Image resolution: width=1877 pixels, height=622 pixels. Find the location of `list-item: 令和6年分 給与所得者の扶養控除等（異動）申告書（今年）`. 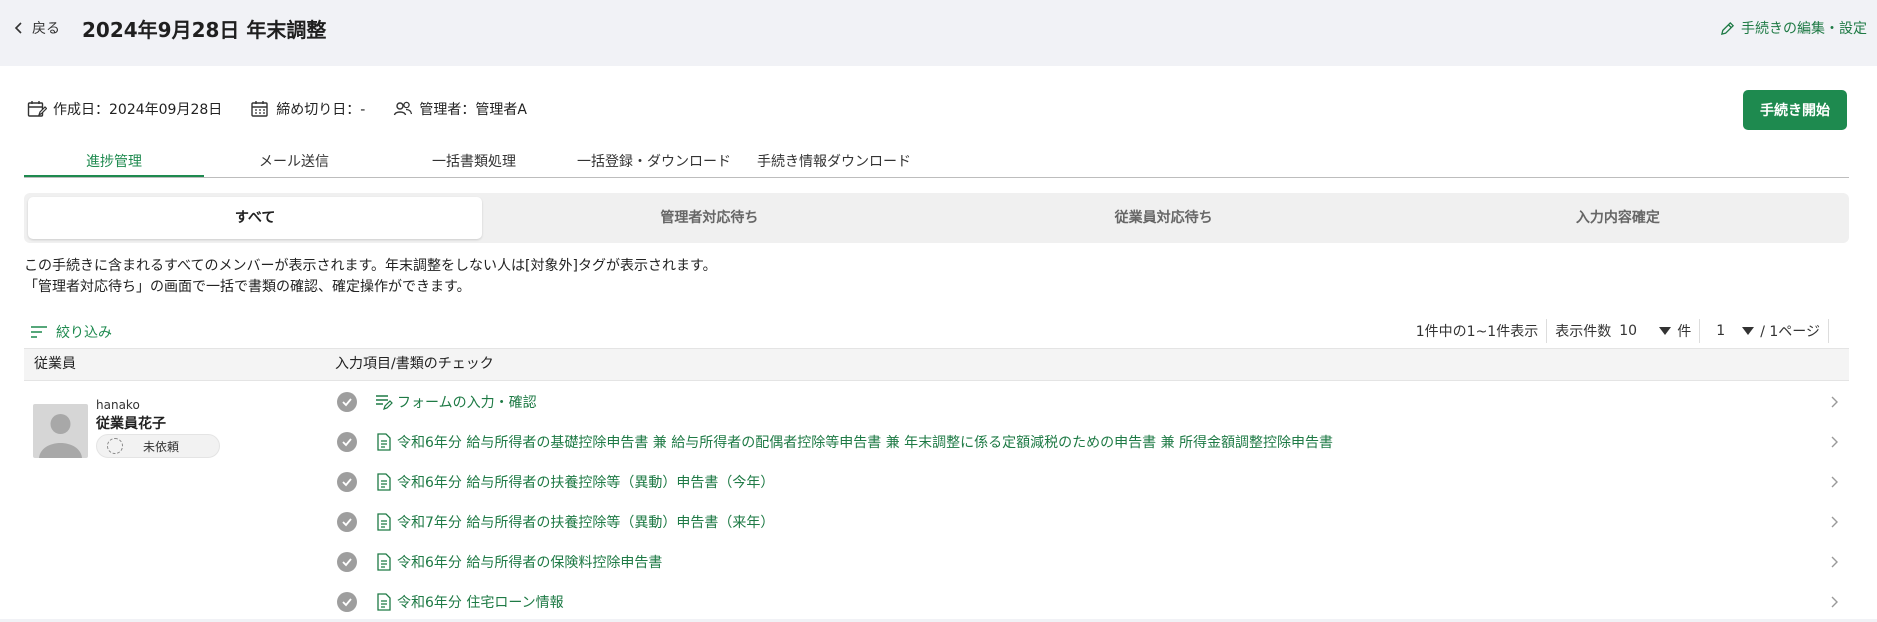

list-item: 令和6年分 給与所得者の扶養控除等（異動）申告書（今年） is located at coordinates (1083, 482).